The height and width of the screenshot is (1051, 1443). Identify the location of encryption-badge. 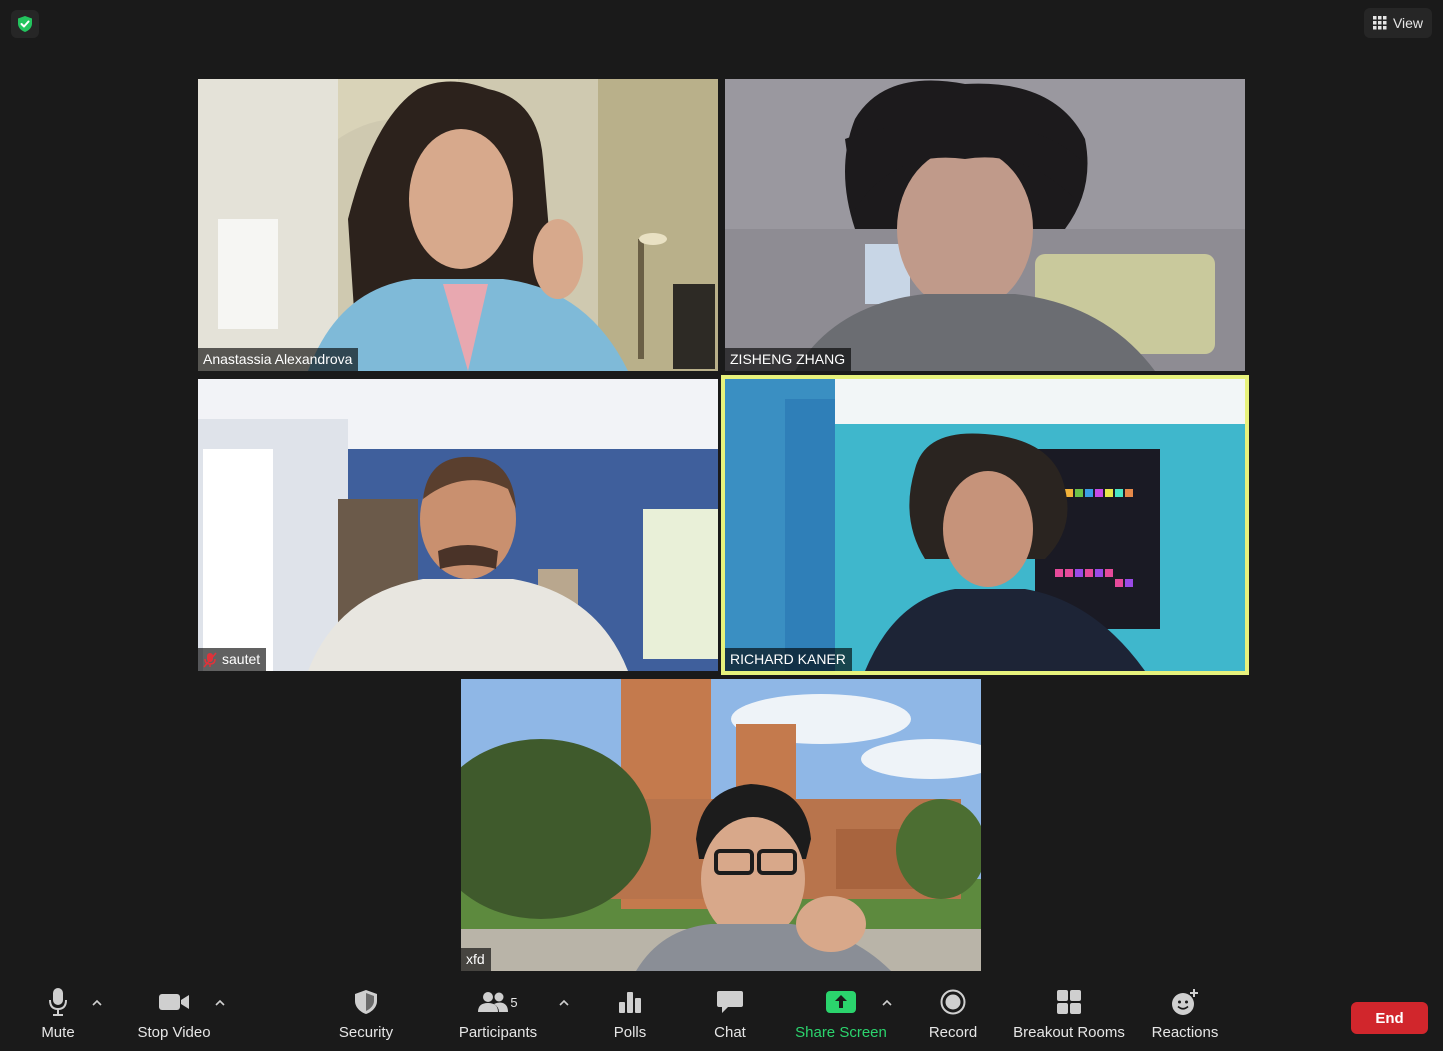
(25, 24).